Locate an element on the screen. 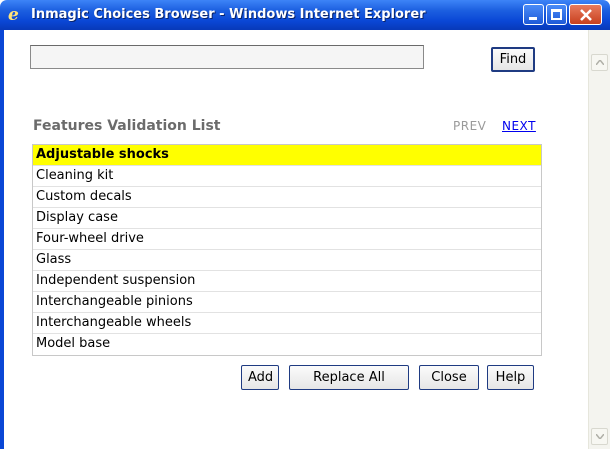 The width and height of the screenshot is (610, 449). chevron-down-icon is located at coordinates (600, 436).